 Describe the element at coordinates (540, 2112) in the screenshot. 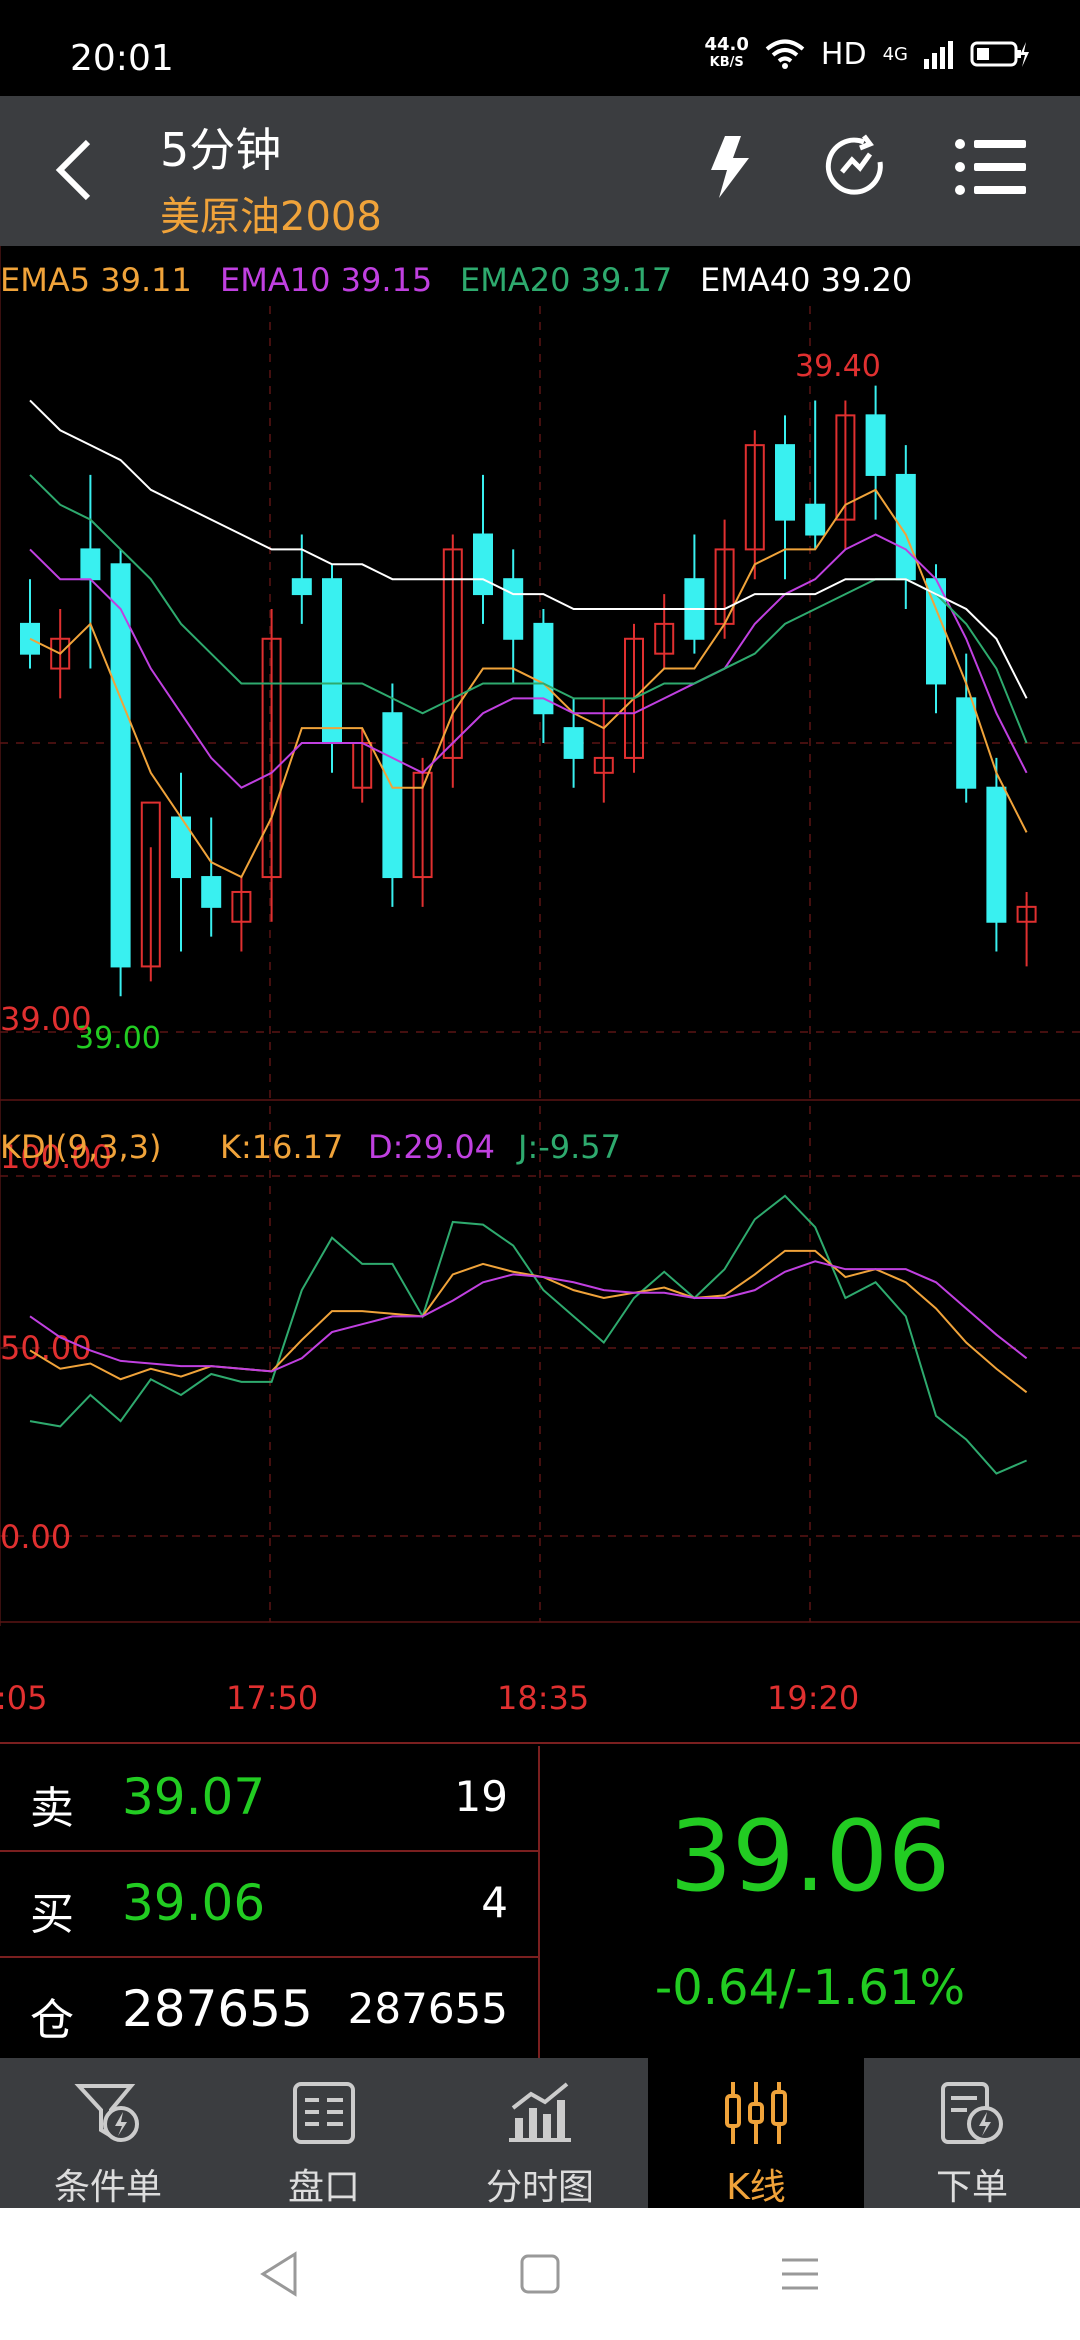

I see `bar-chart-icon` at that location.